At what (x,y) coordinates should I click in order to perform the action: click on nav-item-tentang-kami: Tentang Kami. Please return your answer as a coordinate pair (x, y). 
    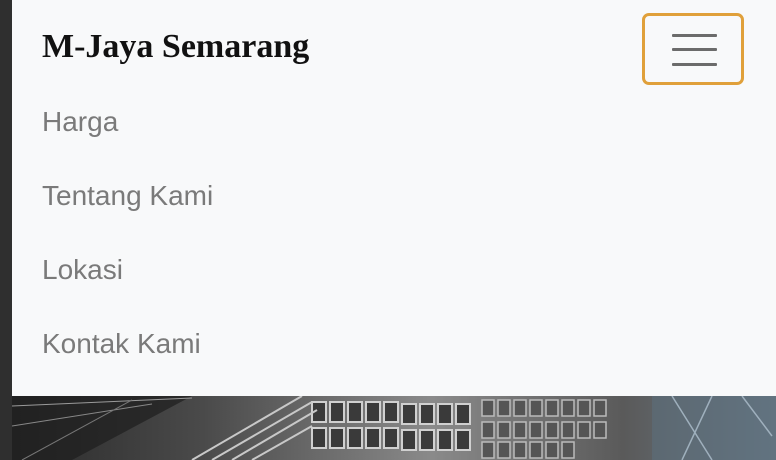
    Looking at the image, I should click on (127, 211).